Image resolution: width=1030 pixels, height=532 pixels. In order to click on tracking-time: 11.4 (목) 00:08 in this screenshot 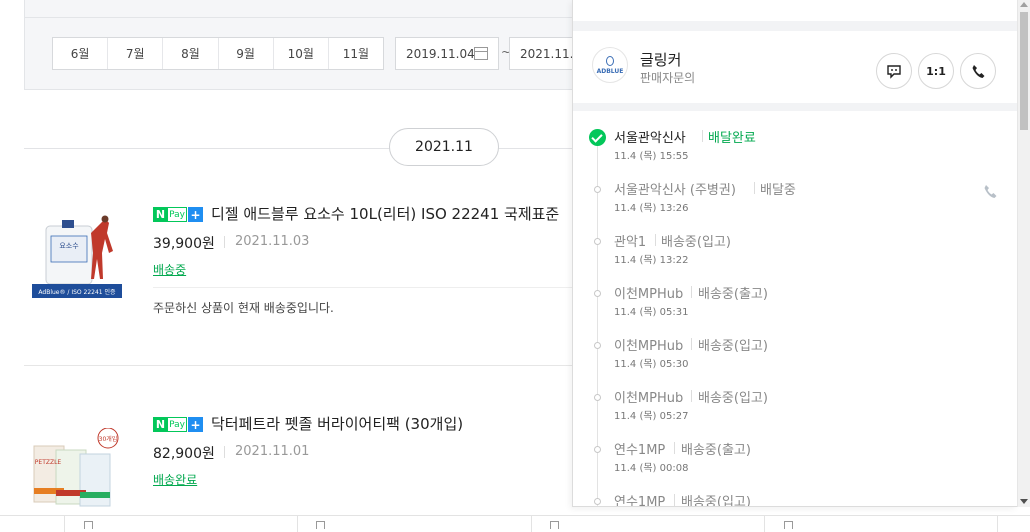, I will do `click(651, 468)`.